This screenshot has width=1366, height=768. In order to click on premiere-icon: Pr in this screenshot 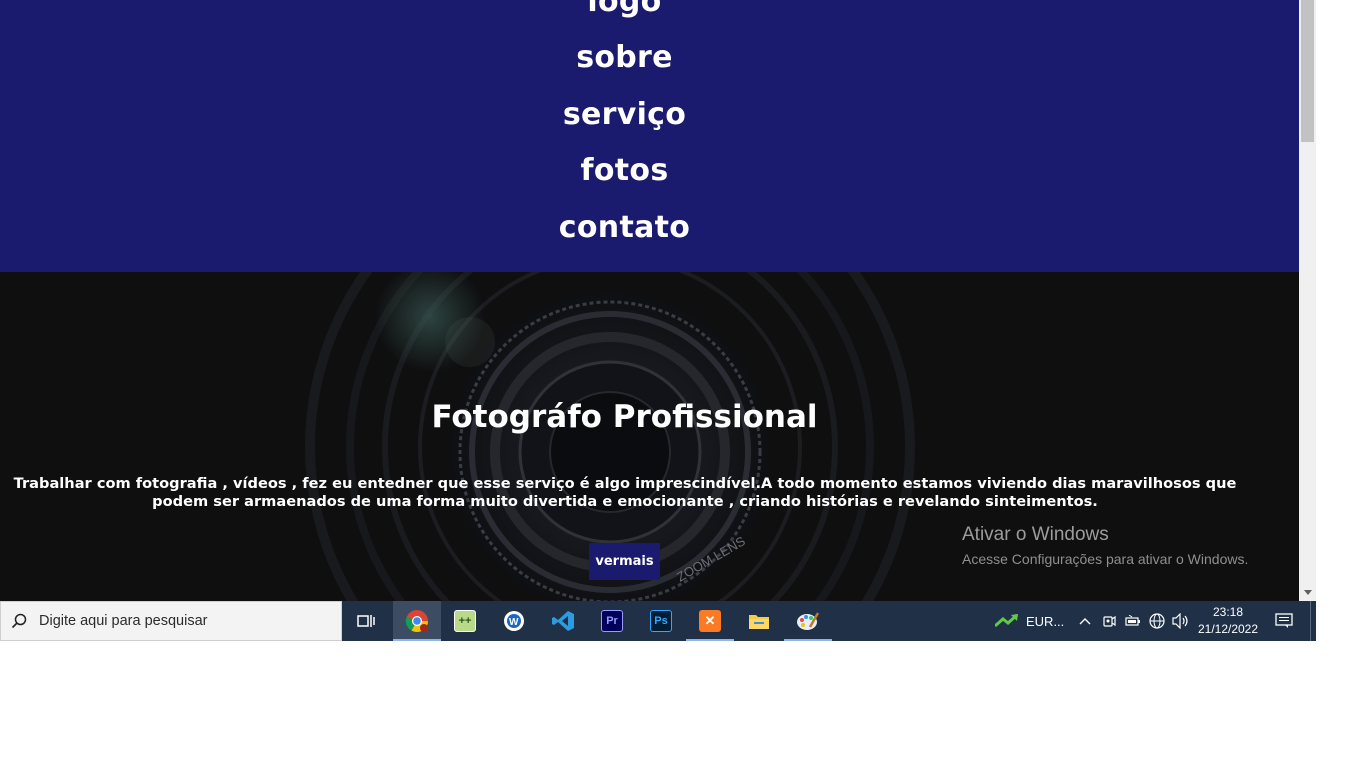, I will do `click(612, 621)`.